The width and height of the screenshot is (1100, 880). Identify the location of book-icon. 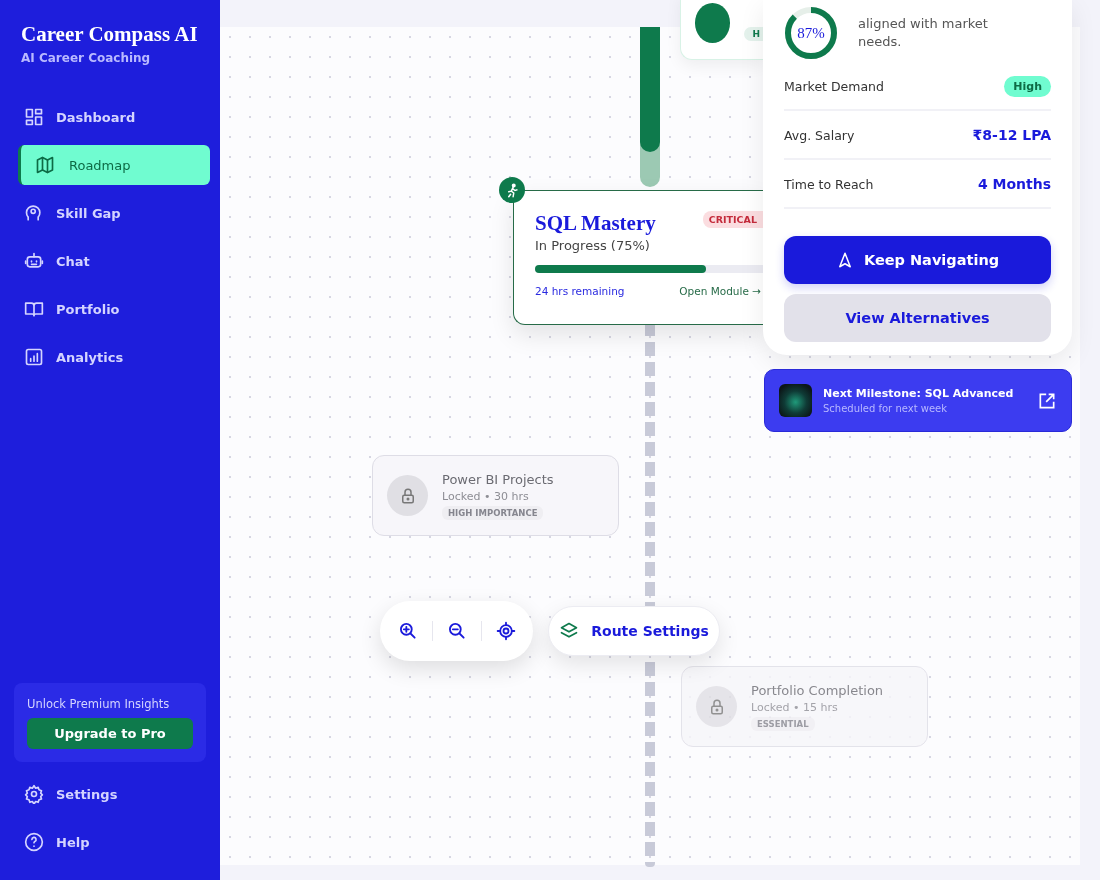
(34, 309).